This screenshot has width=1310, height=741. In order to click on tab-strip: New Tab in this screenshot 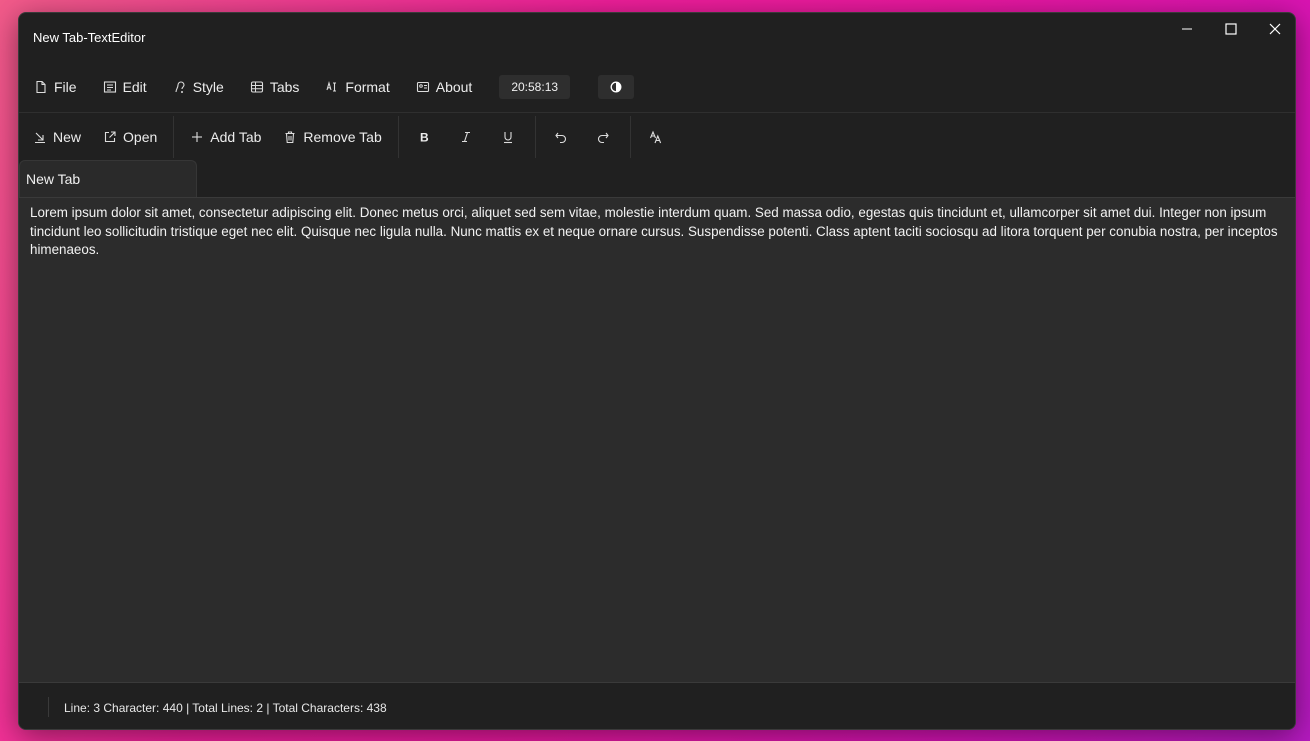, I will do `click(657, 178)`.